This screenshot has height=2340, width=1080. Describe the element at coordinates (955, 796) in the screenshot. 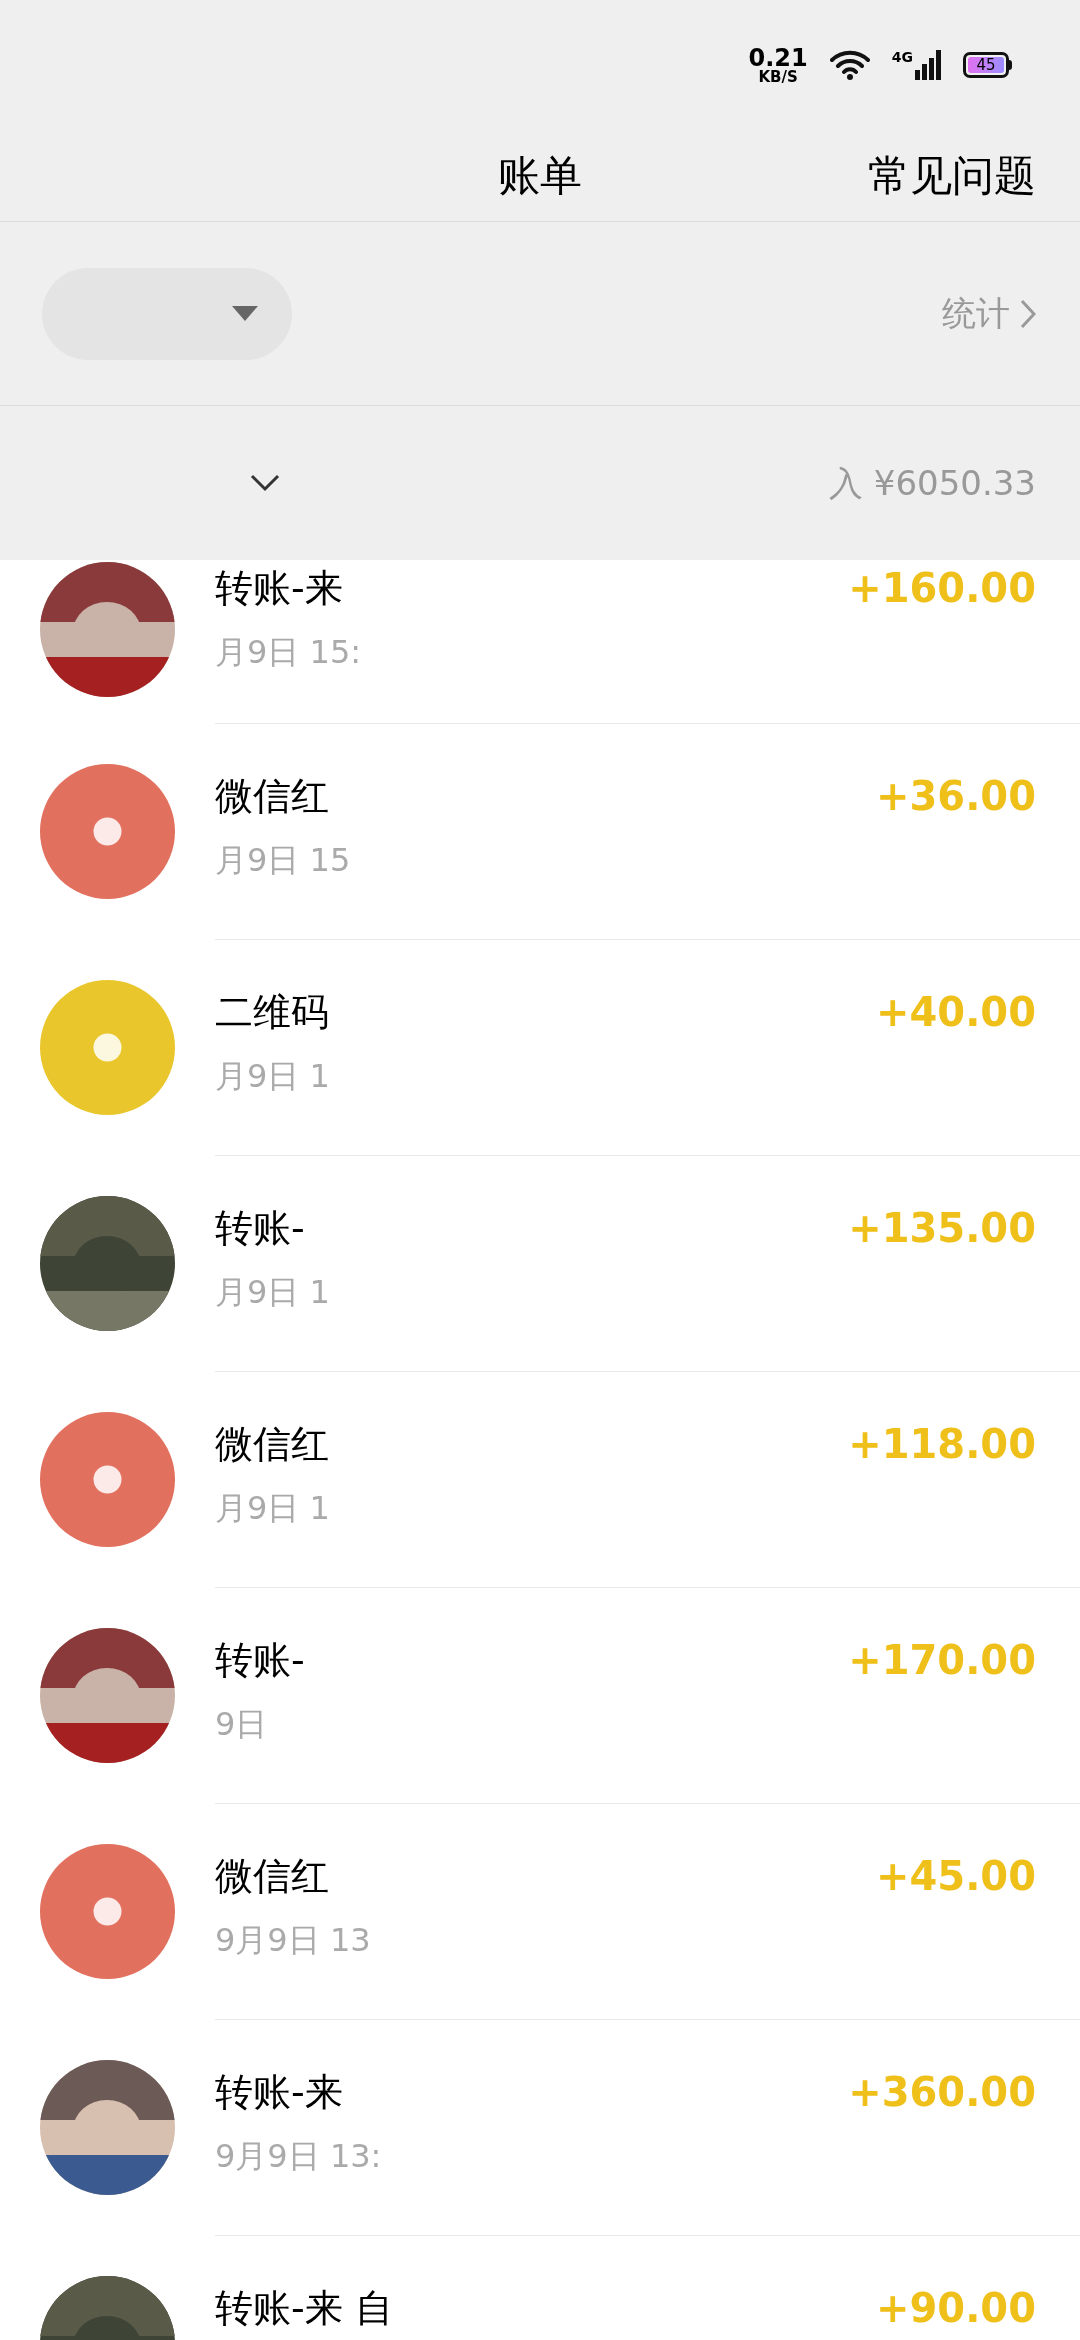

I see `transaction-amount: +36.00` at that location.